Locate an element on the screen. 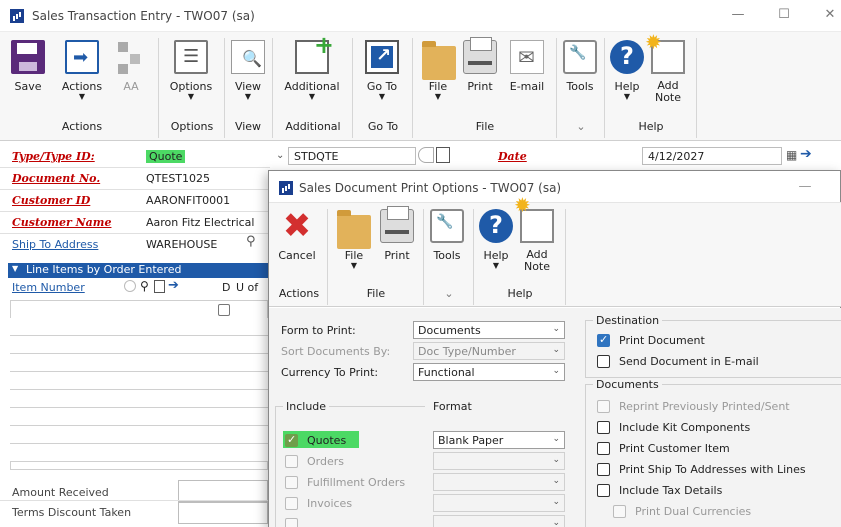 This screenshot has height=527, width=841. type-dropdown: Quote is located at coordinates (214, 156).